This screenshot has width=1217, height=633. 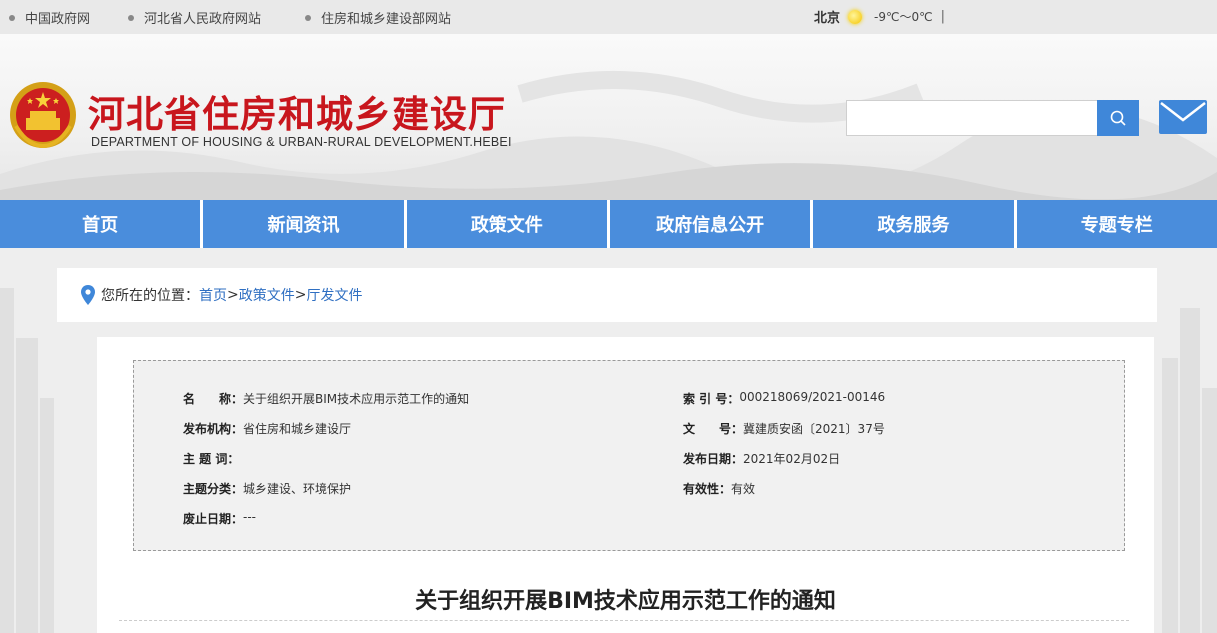 I want to click on meta-label: 索 引 号：, so click(x=711, y=399).